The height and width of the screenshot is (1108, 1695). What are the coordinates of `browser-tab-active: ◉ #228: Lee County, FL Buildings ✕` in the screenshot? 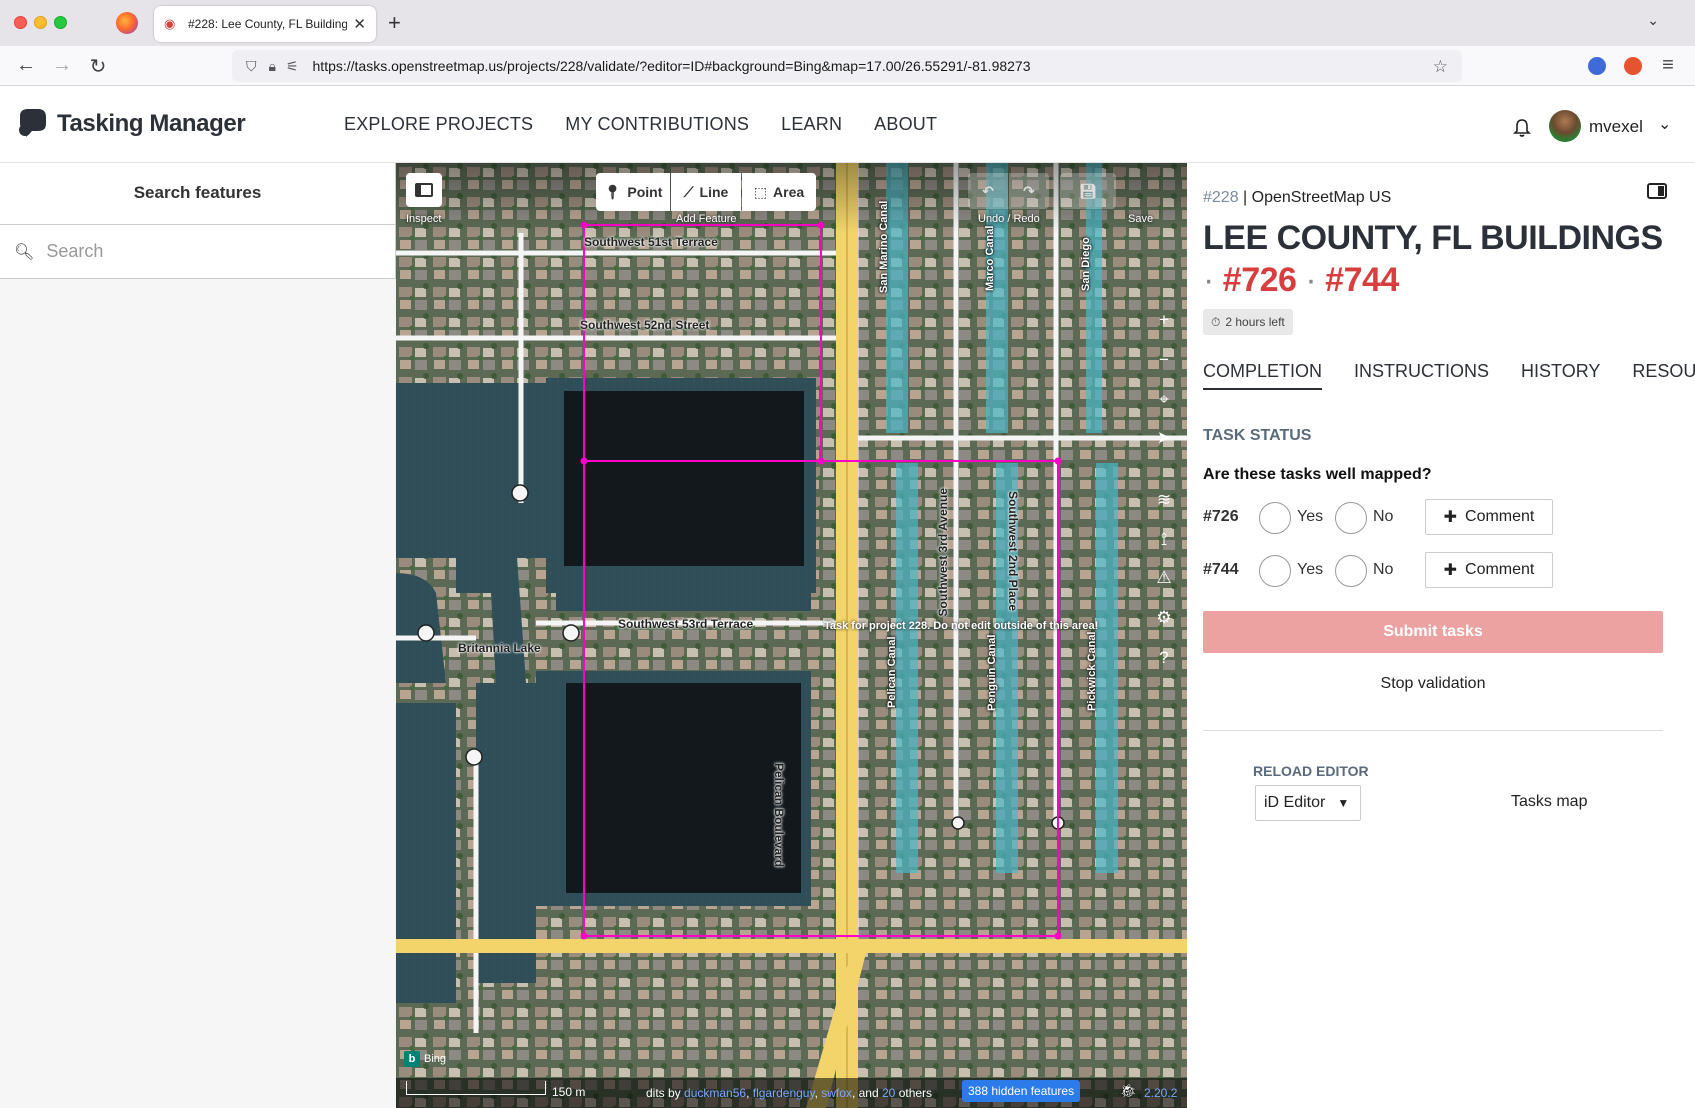 It's located at (265, 24).